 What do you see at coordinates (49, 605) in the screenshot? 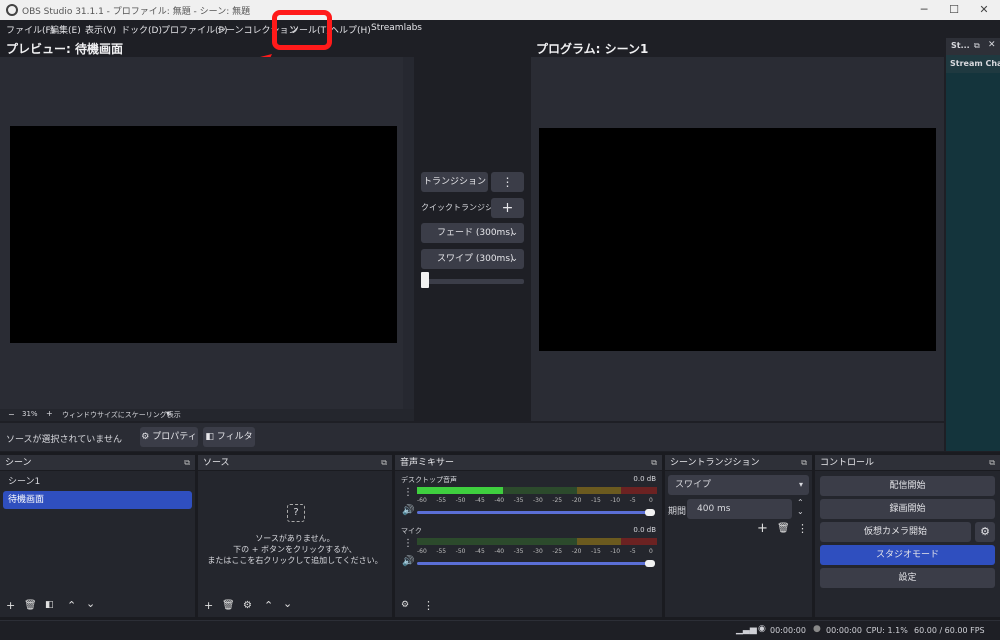
I see `scene-filter-icon: ◧` at bounding box center [49, 605].